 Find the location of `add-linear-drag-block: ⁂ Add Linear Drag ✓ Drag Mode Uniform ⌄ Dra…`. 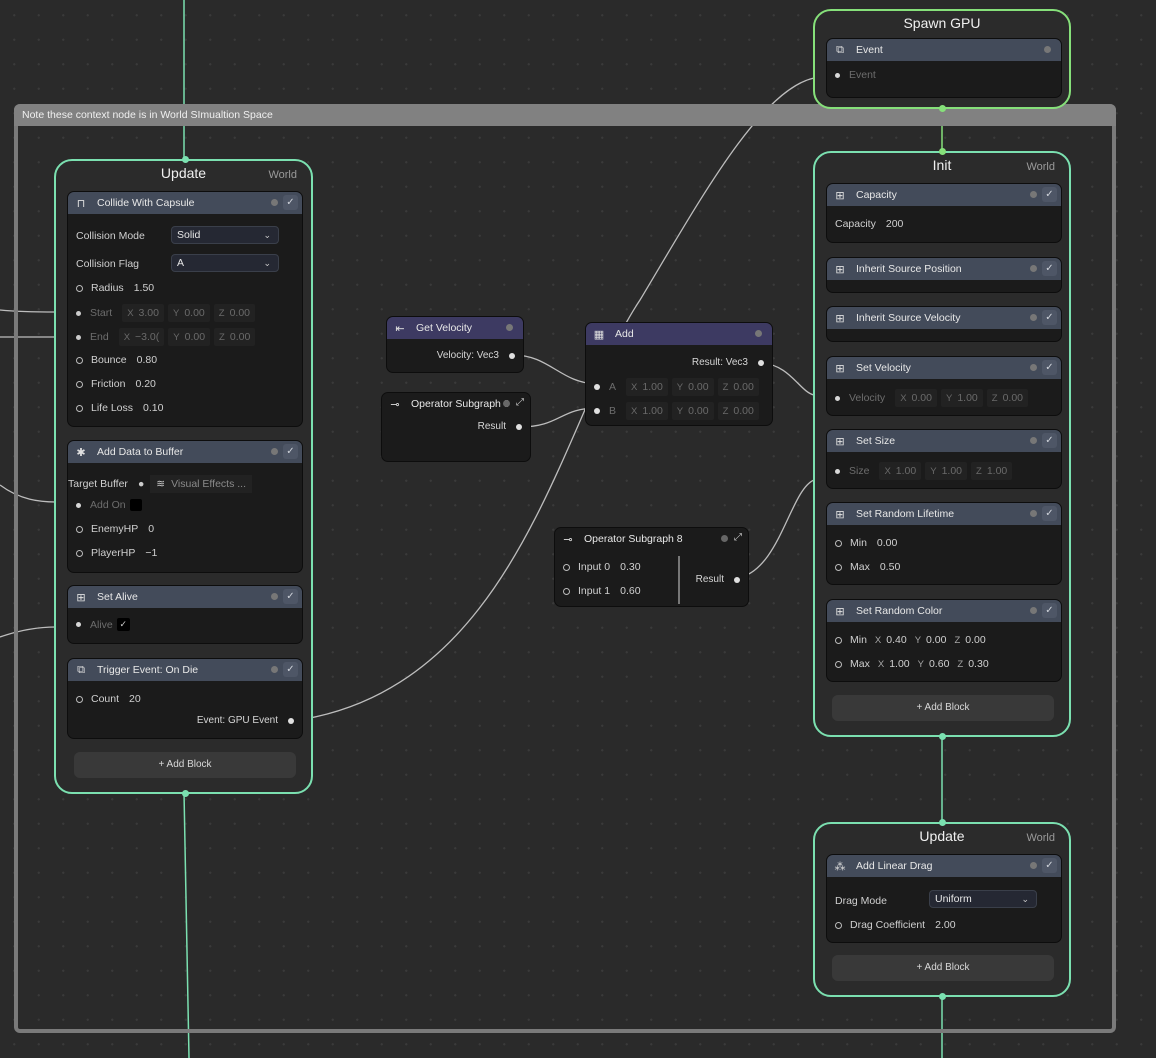

add-linear-drag-block: ⁂ Add Linear Drag ✓ Drag Mode Uniform ⌄ Dra… is located at coordinates (944, 898).